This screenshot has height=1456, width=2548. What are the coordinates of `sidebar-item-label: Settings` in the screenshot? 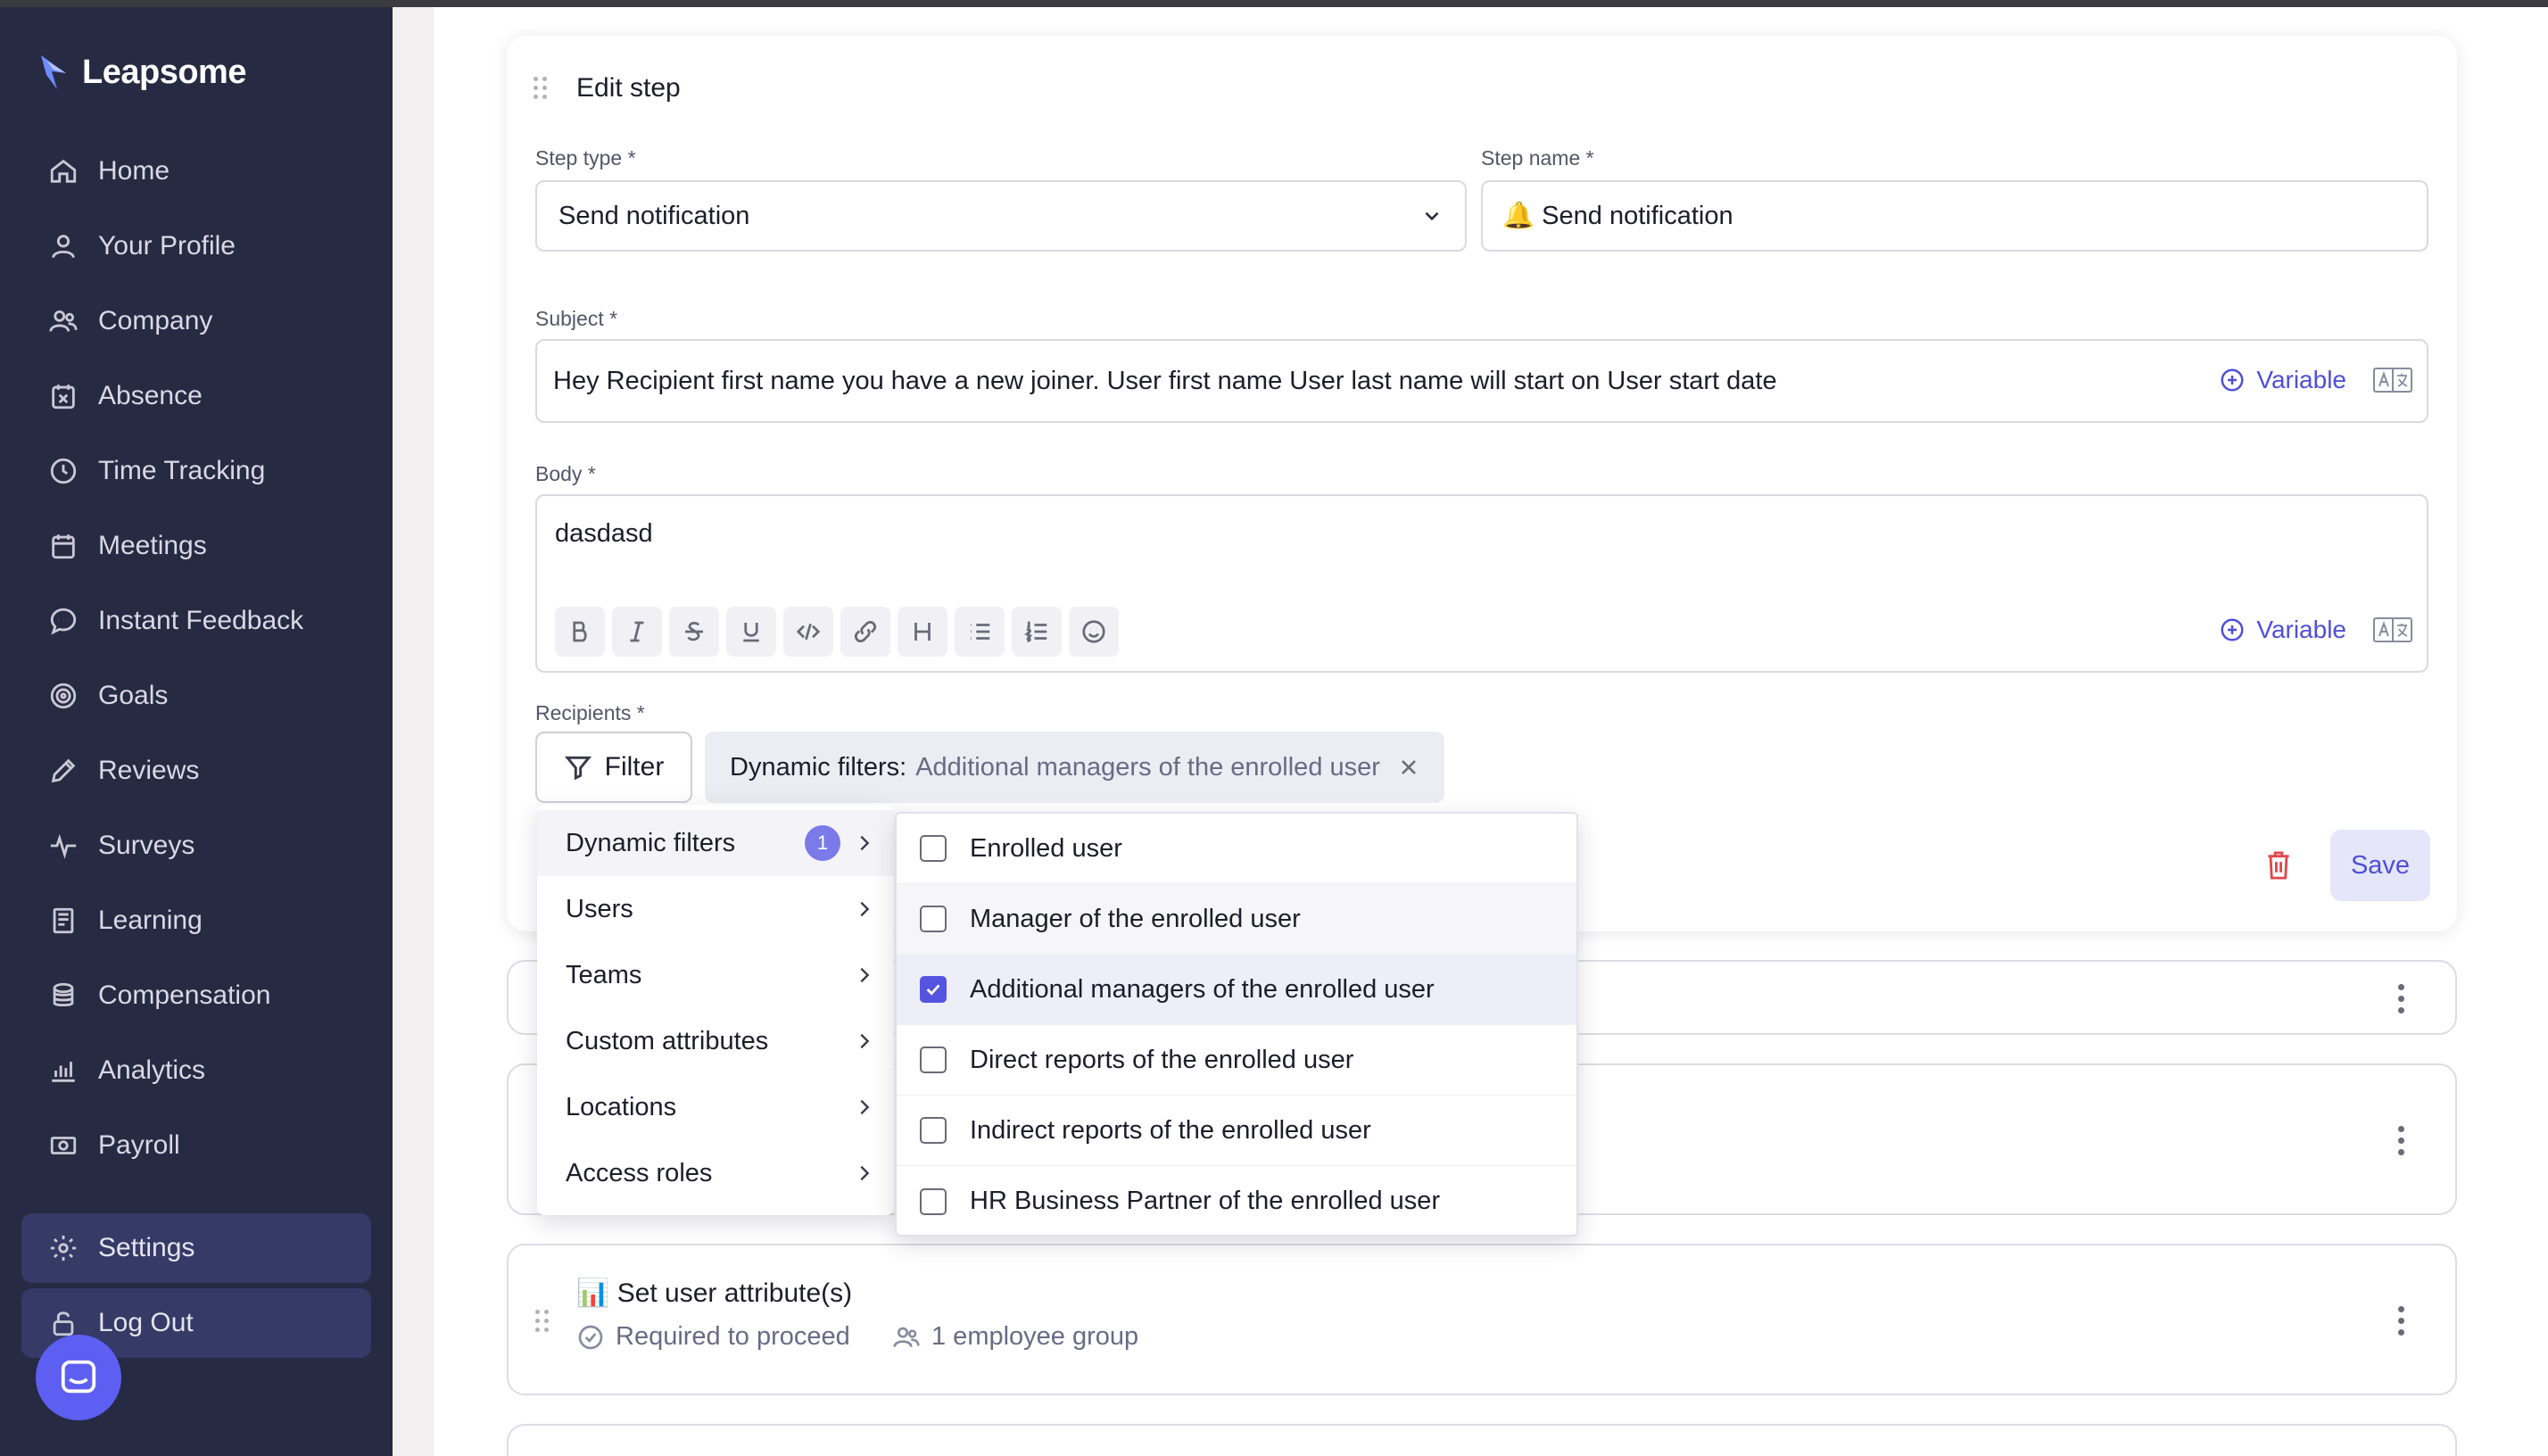 It's located at (146, 1247).